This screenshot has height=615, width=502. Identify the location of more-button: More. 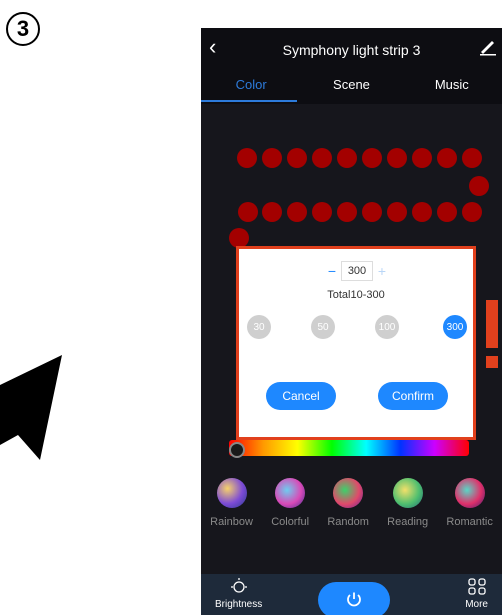
(476, 594).